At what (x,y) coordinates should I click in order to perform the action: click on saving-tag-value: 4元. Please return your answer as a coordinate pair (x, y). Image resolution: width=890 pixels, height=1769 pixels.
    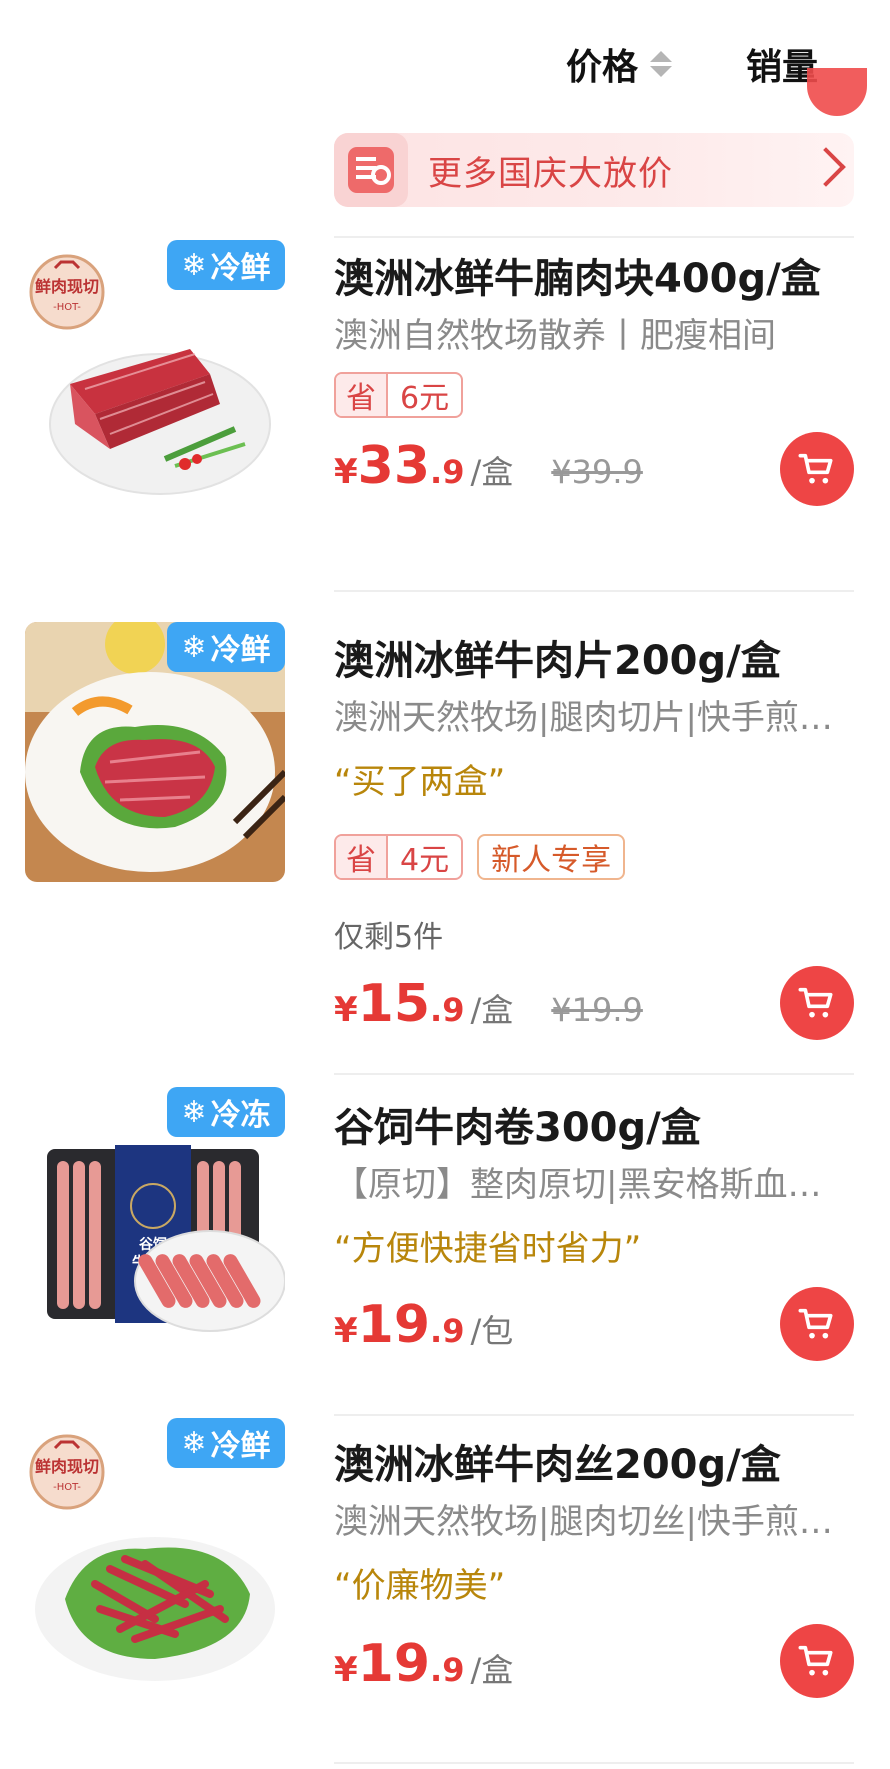
    Looking at the image, I should click on (425, 860).